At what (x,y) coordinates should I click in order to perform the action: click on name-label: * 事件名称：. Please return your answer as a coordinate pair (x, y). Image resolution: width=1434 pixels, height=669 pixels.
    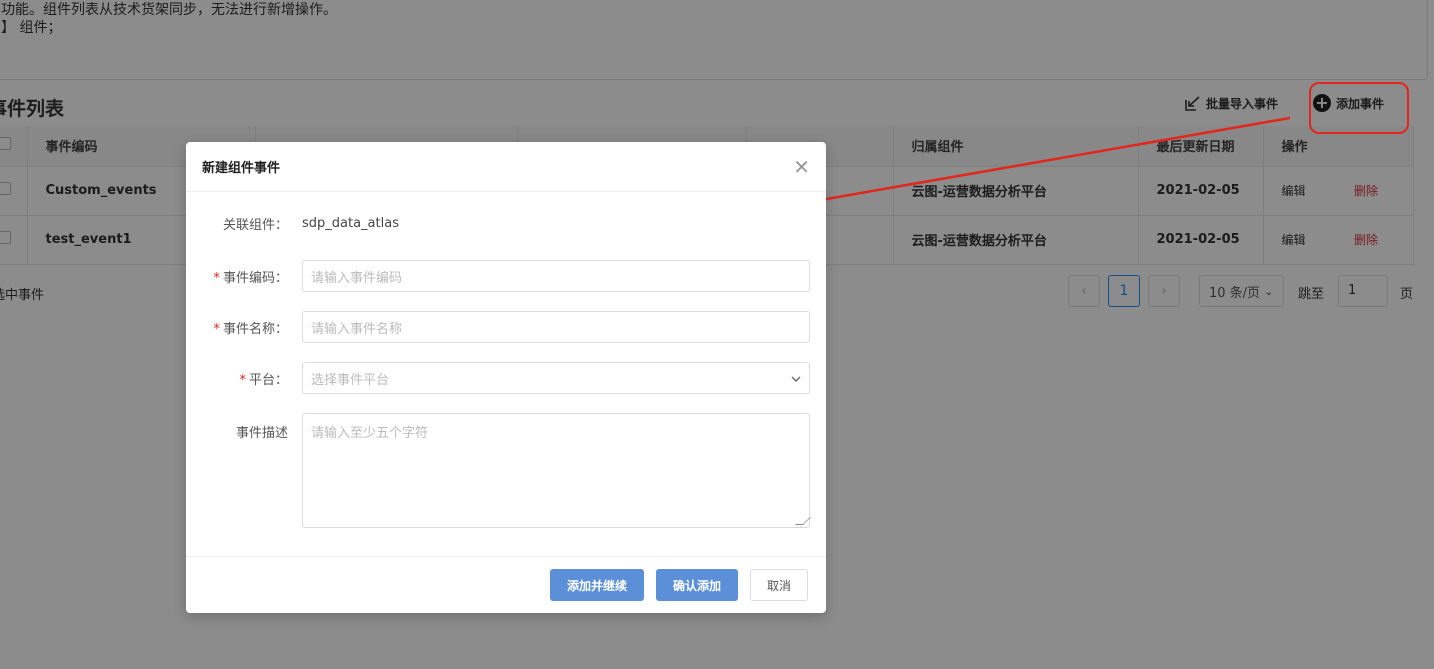
    Looking at the image, I should click on (250, 329).